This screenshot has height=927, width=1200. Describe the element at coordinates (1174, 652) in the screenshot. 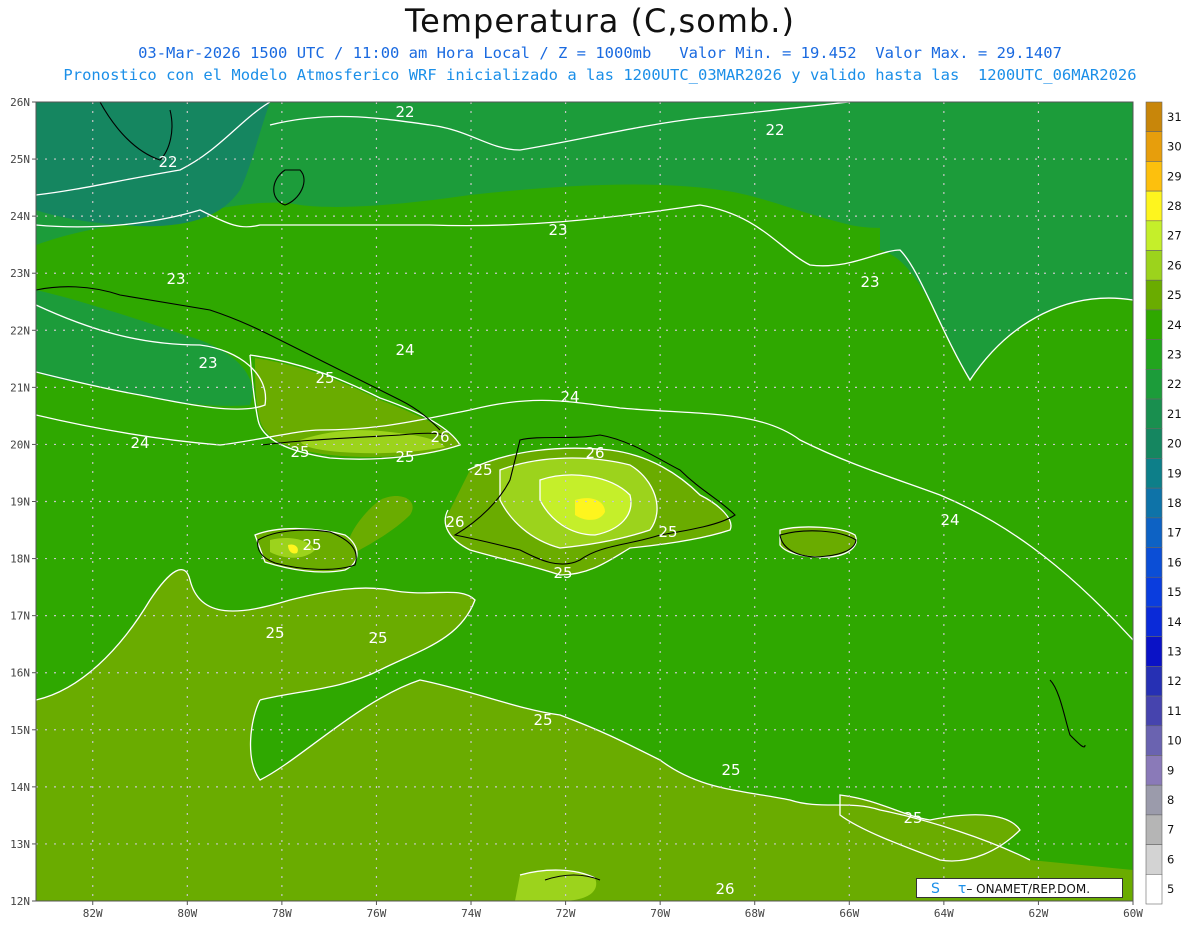

I see `colorbar-label: 13` at that location.